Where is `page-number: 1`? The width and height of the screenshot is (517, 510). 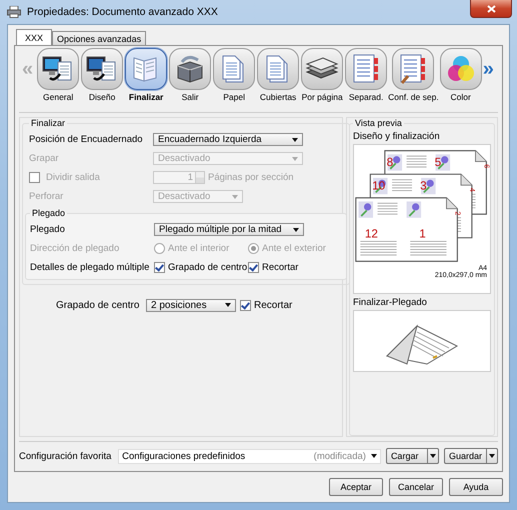
page-number: 1 is located at coordinates (422, 234).